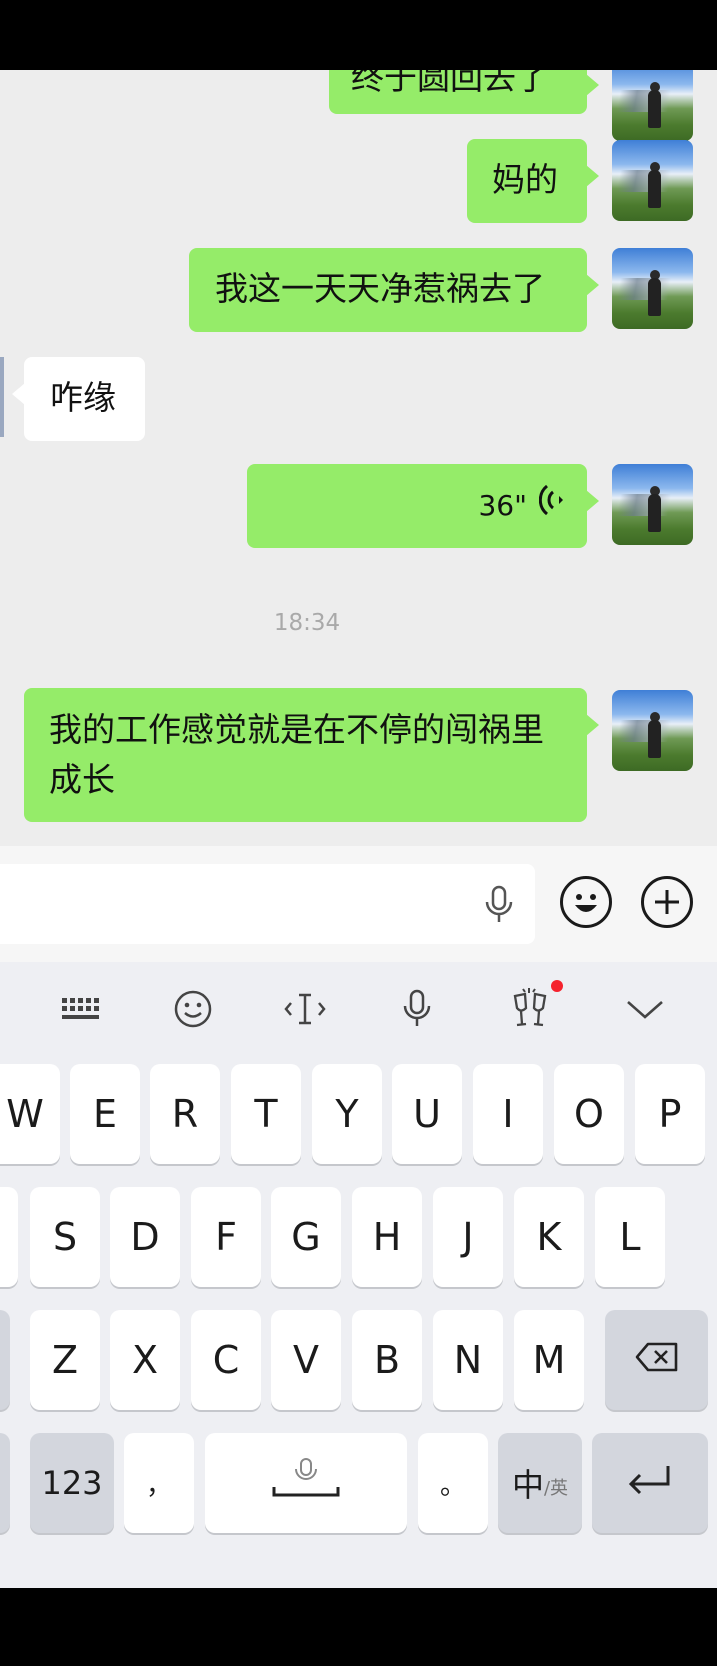  Describe the element at coordinates (358, 1627) in the screenshot. I see `navigation-bar` at that location.